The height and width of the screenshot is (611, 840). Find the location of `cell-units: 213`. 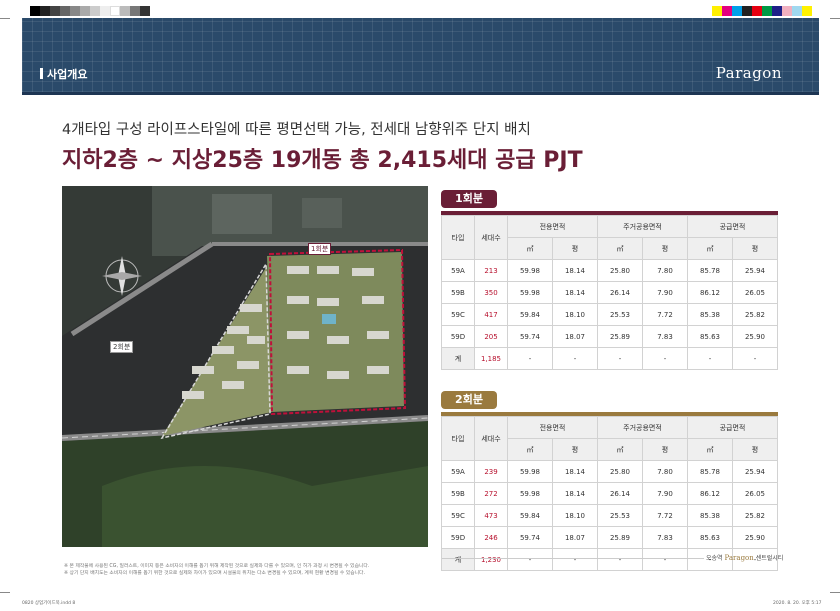

cell-units: 213 is located at coordinates (491, 270).